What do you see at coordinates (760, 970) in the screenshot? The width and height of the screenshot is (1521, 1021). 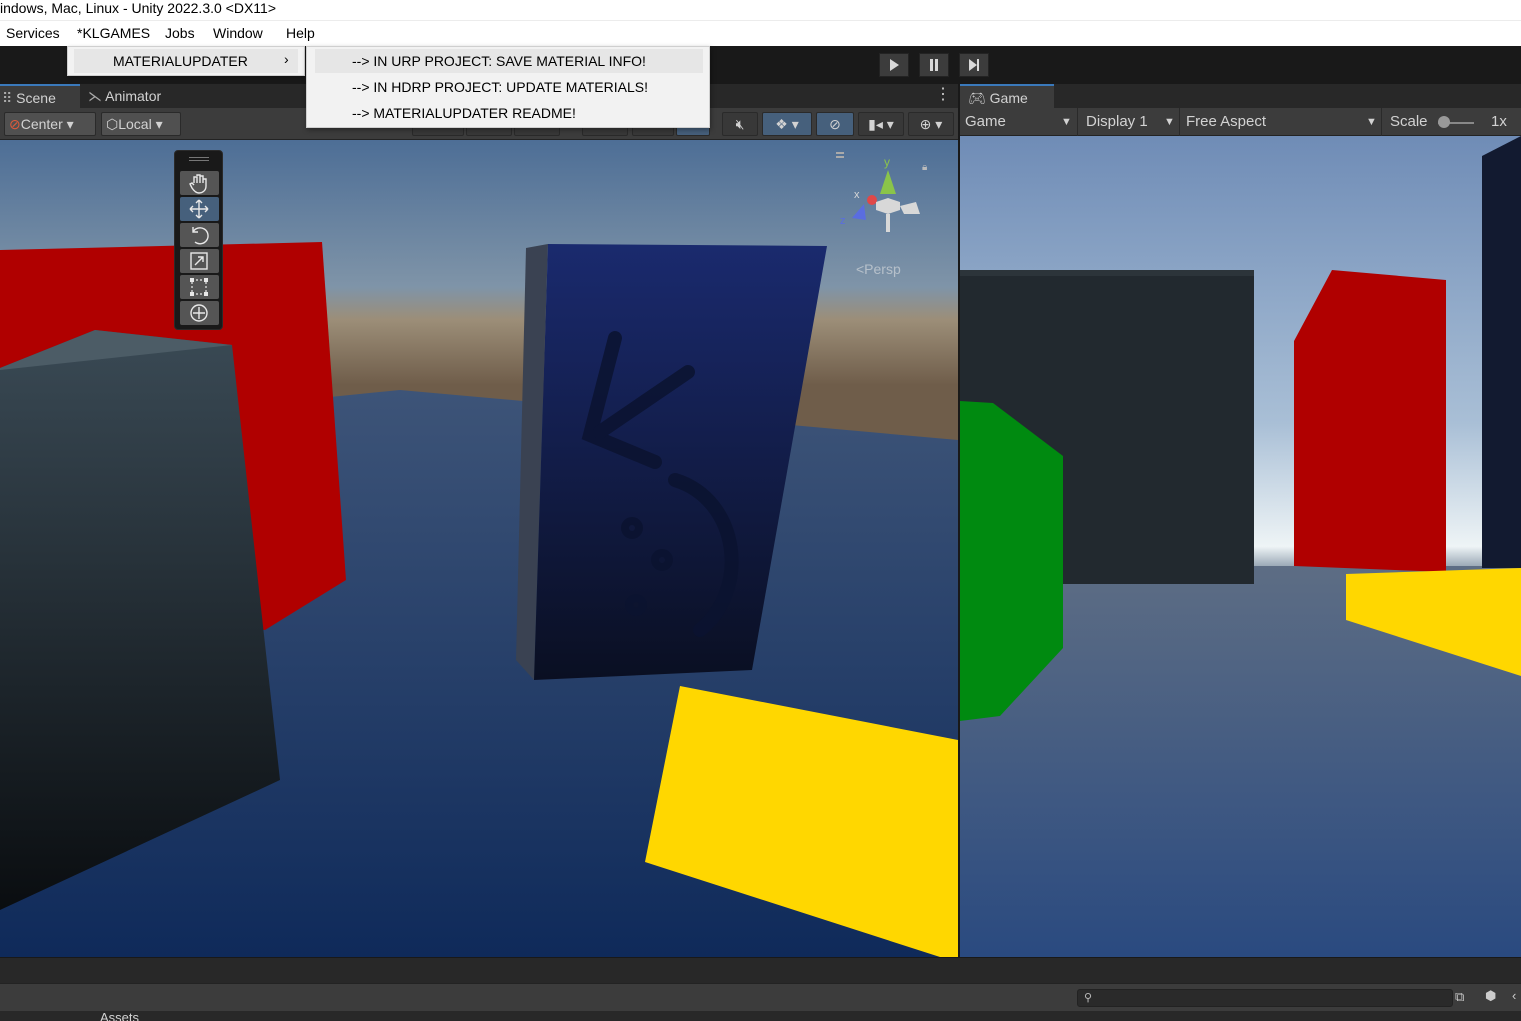 I see `bottom-tab-strip` at bounding box center [760, 970].